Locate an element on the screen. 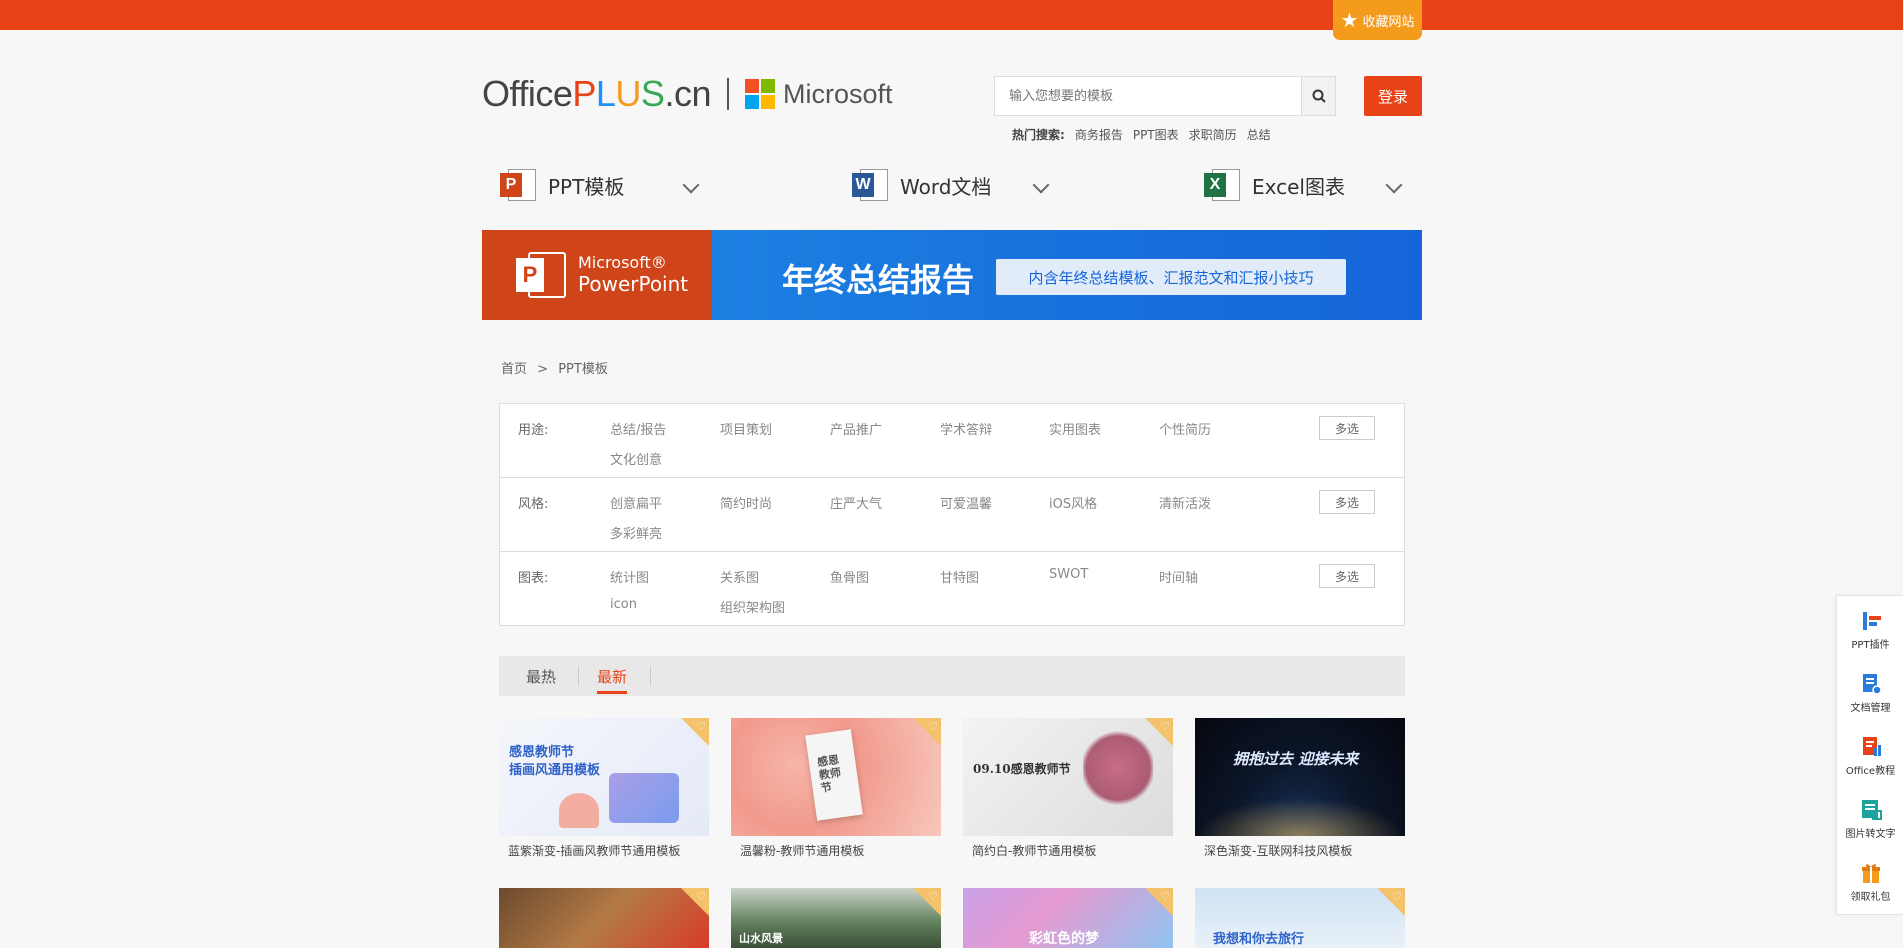 This screenshot has width=1903, height=948. template-thumbnail: ♡ is located at coordinates (604, 918).